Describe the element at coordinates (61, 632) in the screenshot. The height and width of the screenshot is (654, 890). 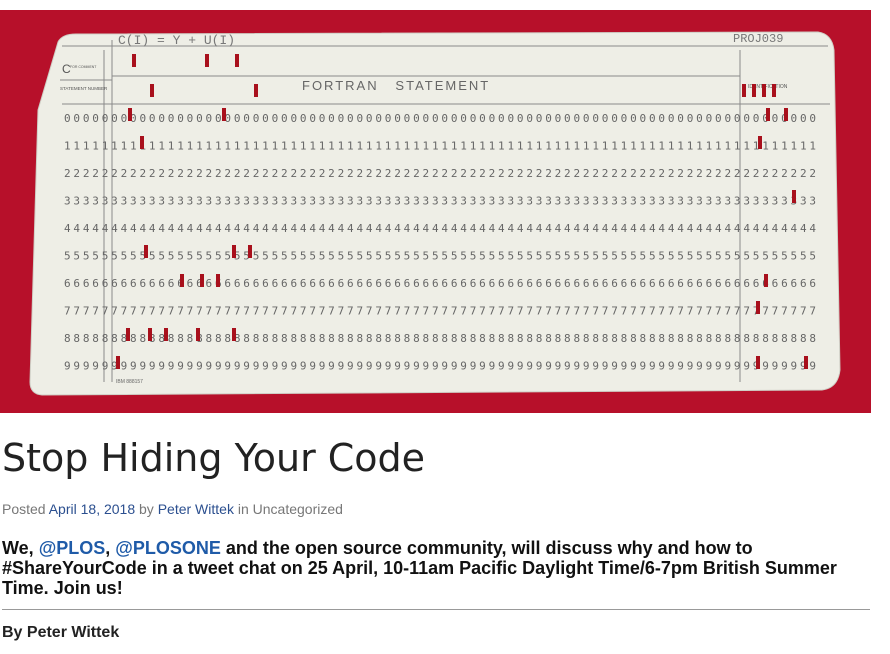
I see `byline: By Peter Wittek` at that location.